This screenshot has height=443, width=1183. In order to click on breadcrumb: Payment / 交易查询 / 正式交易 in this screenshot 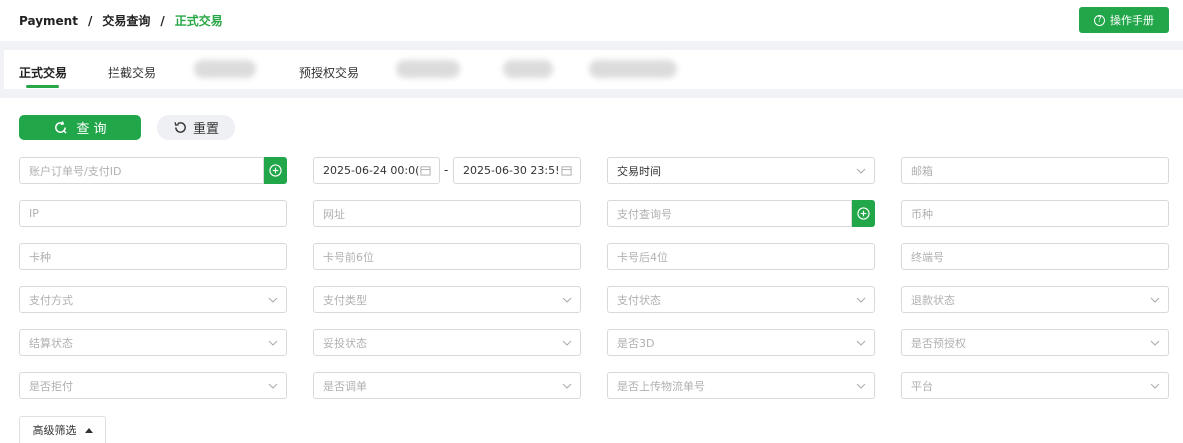, I will do `click(121, 20)`.